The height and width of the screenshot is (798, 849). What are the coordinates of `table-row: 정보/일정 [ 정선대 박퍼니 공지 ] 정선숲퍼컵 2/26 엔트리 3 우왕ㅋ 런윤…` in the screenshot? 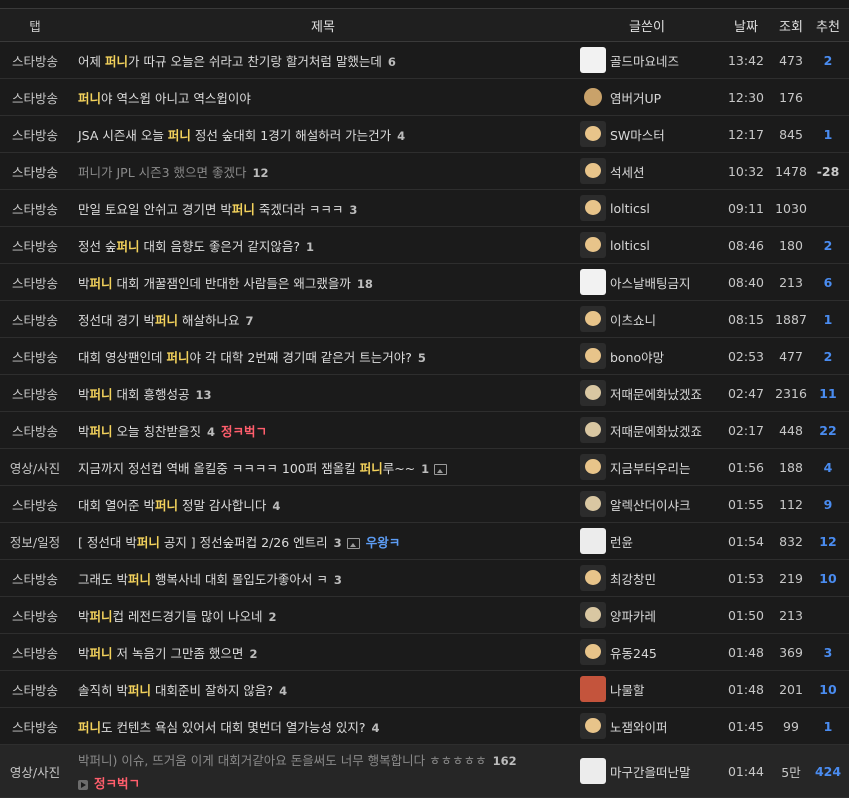 It's located at (424, 541).